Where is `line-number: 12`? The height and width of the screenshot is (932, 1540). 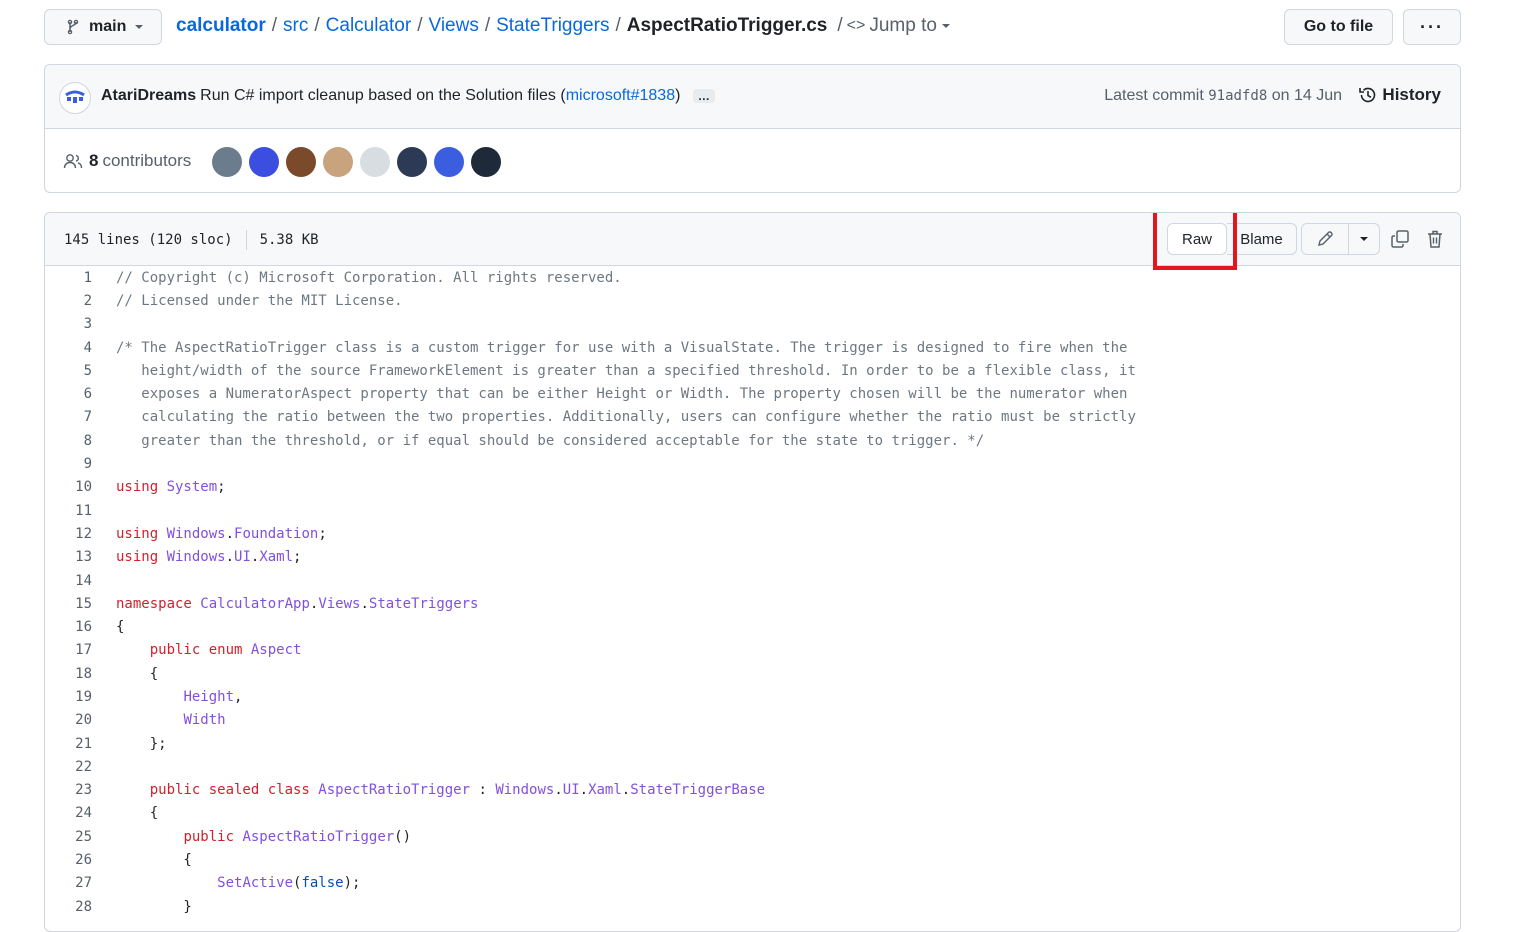 line-number: 12 is located at coordinates (68, 534).